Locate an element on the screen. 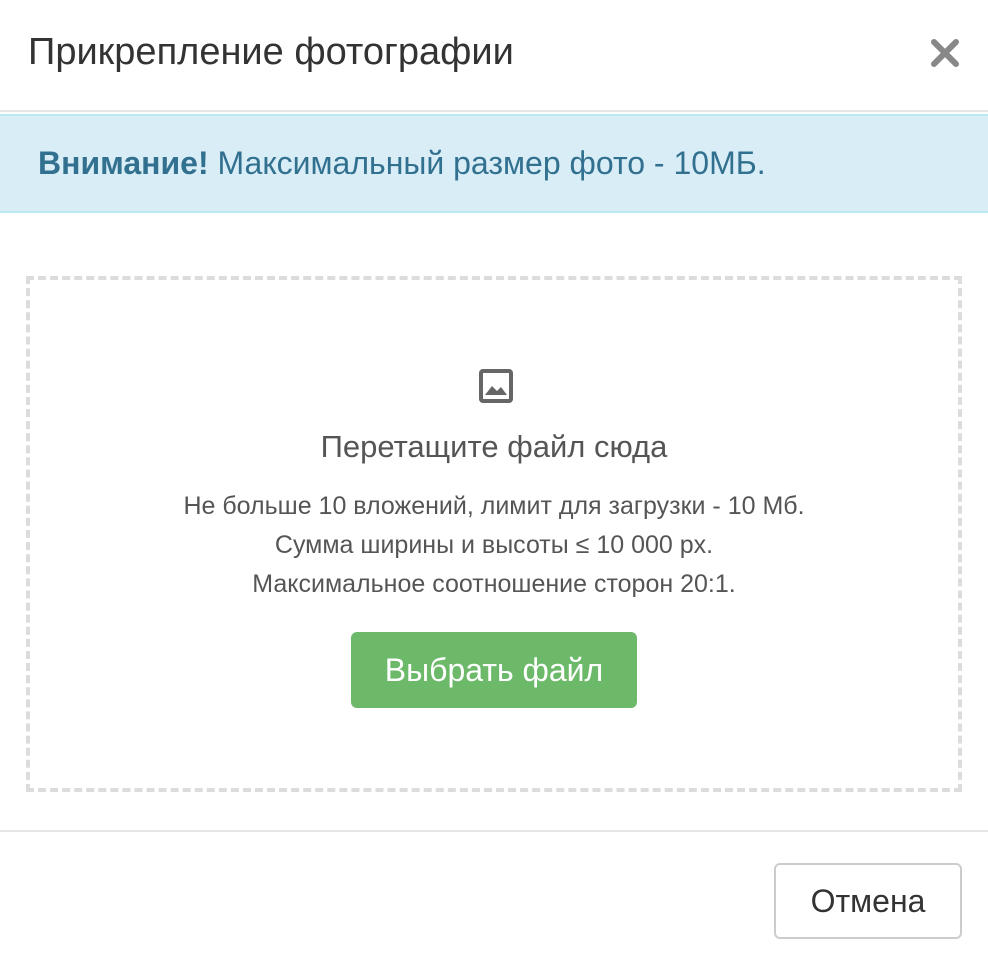 This screenshot has height=962, width=988. close-icon is located at coordinates (945, 53).